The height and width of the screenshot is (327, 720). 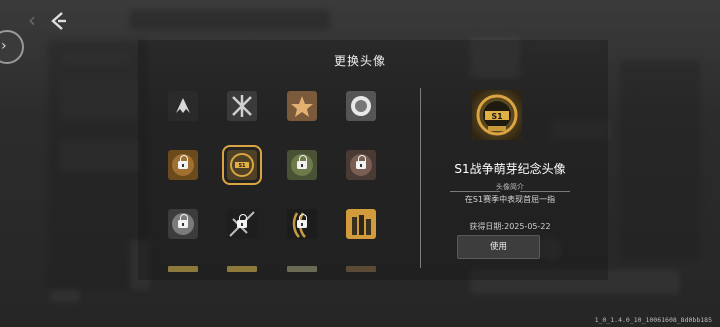 I want to click on chevron-left-icon, so click(x=58, y=21).